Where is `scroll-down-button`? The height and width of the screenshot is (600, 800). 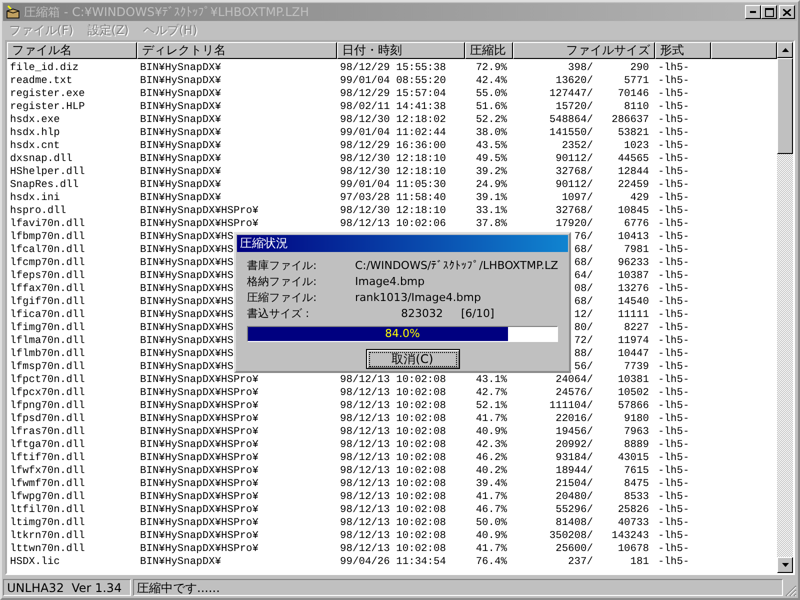
scroll-down-button is located at coordinates (785, 565).